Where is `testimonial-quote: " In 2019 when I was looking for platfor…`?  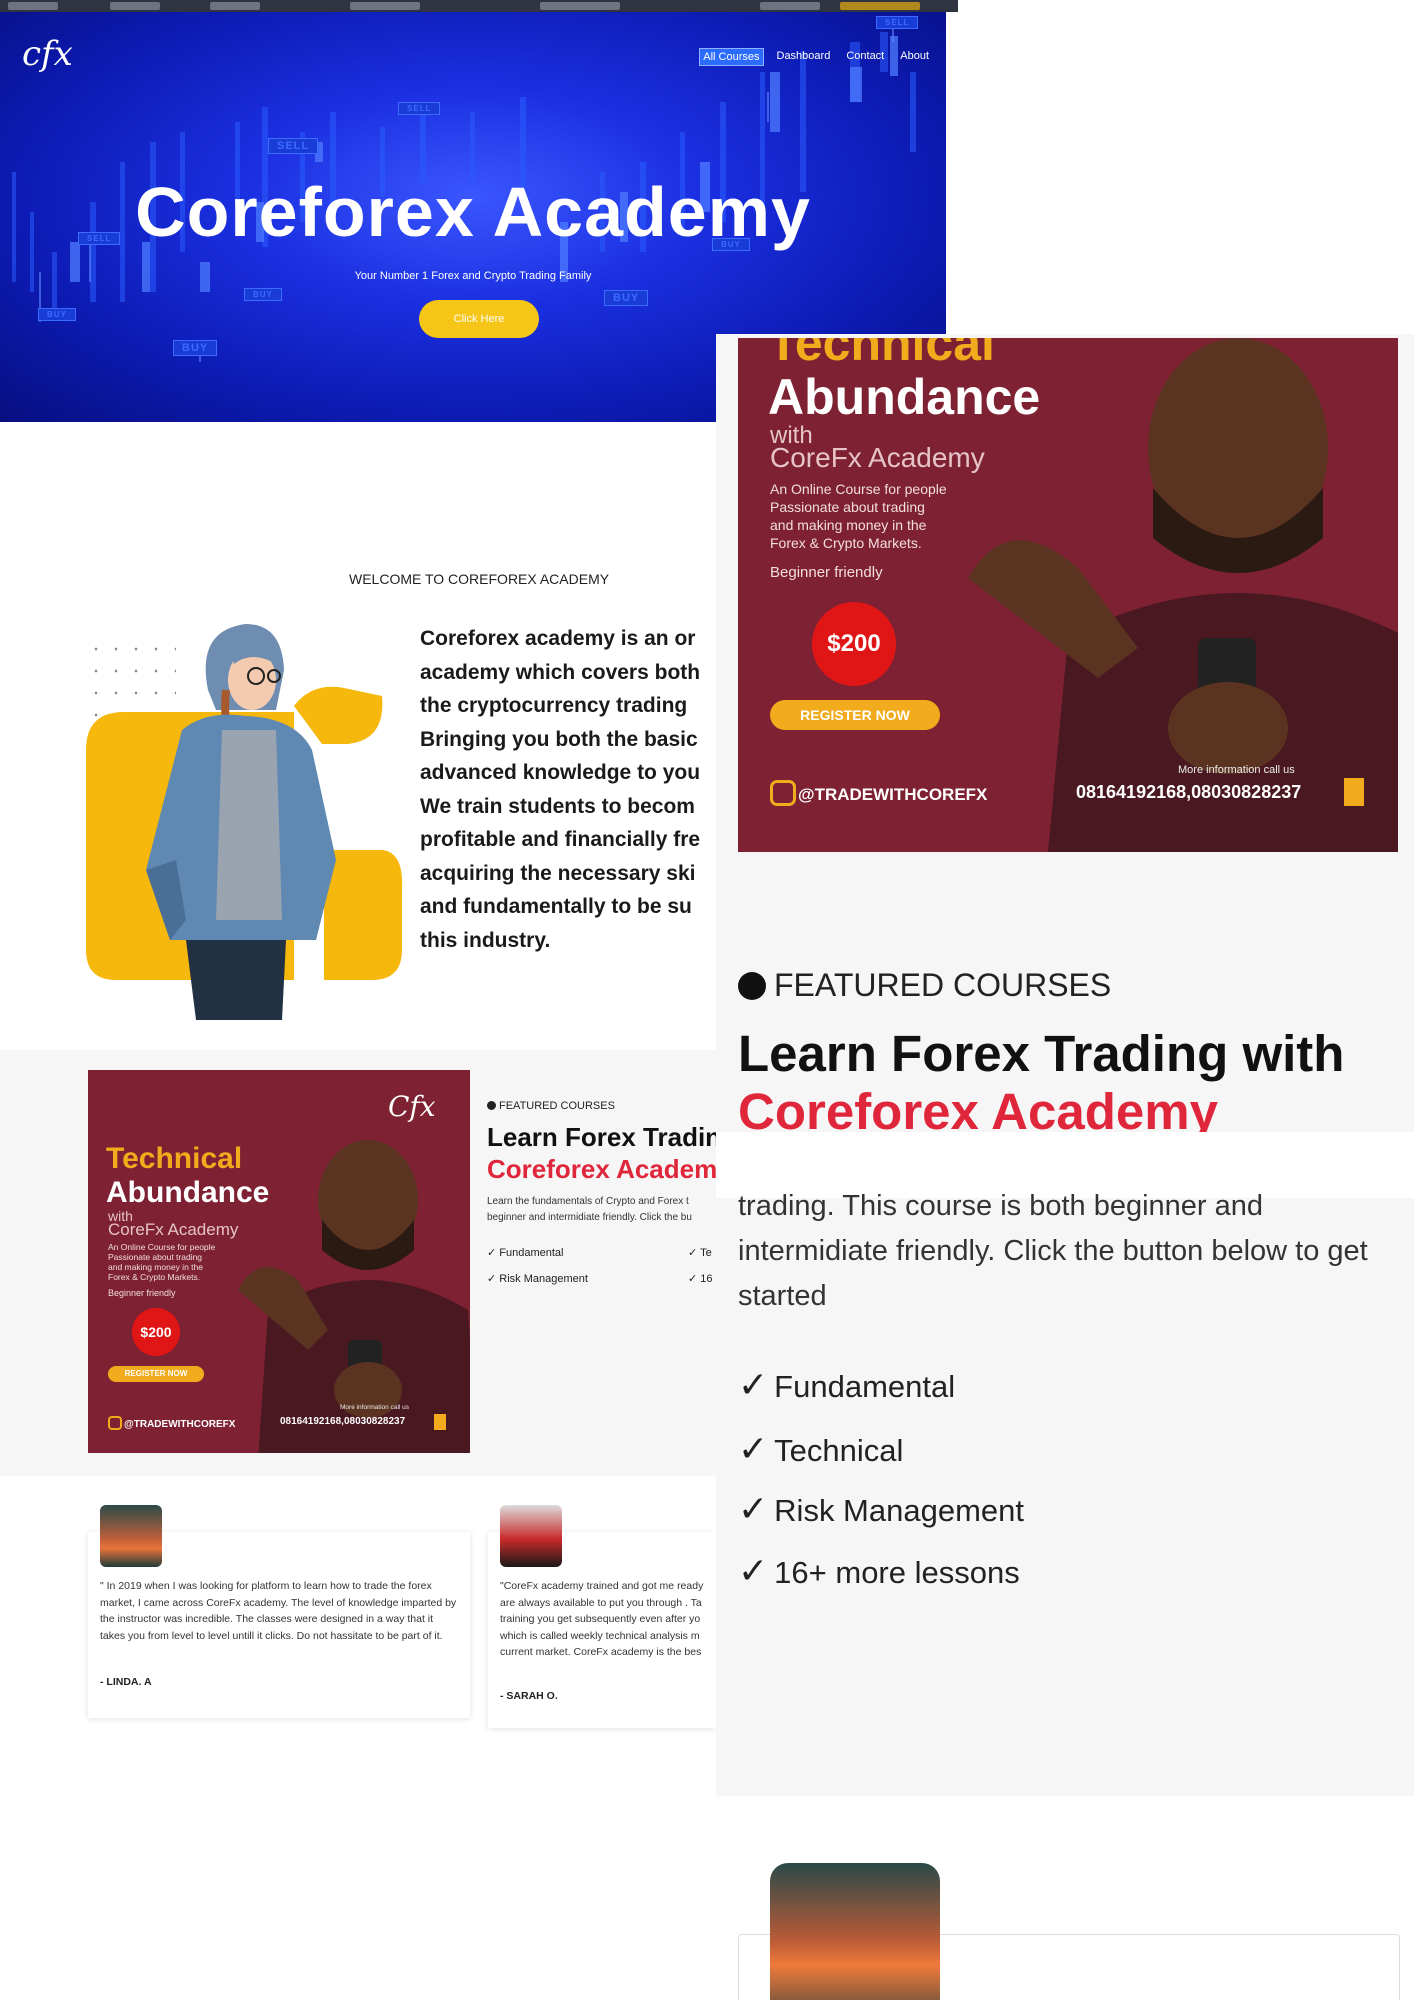
testimonial-quote: " In 2019 when I was looking for platfor… is located at coordinates (278, 1611).